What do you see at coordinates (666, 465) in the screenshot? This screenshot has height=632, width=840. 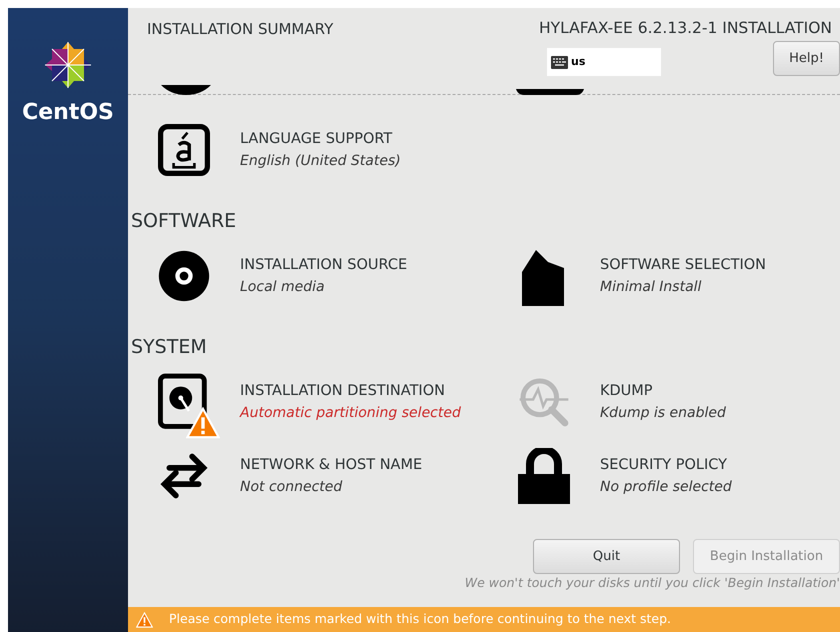 I see `spoke-title: SECURITY POLICY` at bounding box center [666, 465].